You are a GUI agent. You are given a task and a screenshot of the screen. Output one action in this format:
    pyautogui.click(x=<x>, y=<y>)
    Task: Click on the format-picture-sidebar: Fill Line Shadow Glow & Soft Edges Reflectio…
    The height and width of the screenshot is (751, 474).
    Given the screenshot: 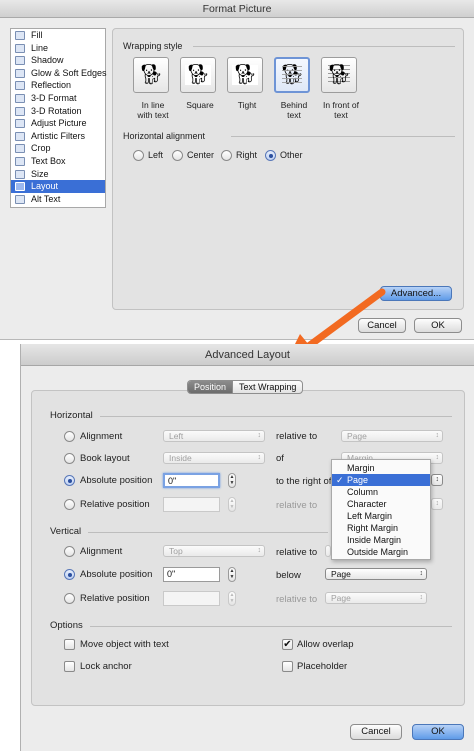 What is the action you would take?
    pyautogui.click(x=58, y=118)
    